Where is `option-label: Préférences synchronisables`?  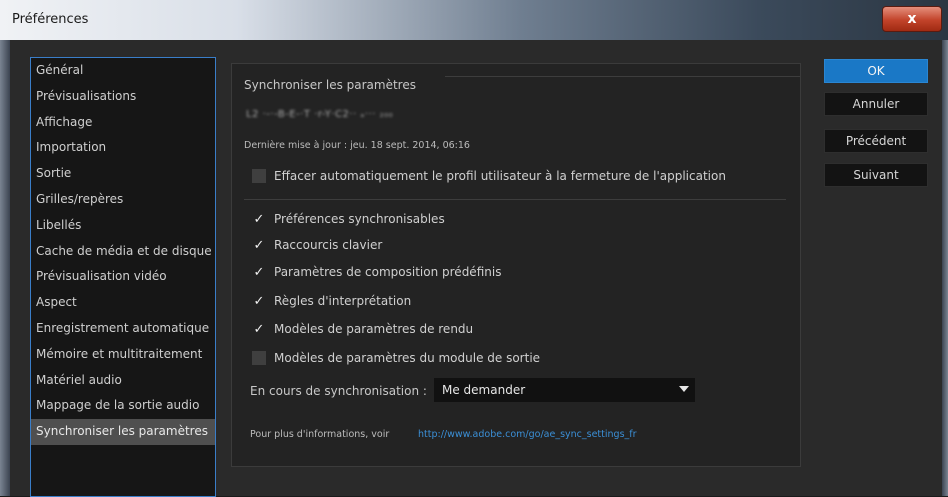
option-label: Préférences synchronisables is located at coordinates (359, 219).